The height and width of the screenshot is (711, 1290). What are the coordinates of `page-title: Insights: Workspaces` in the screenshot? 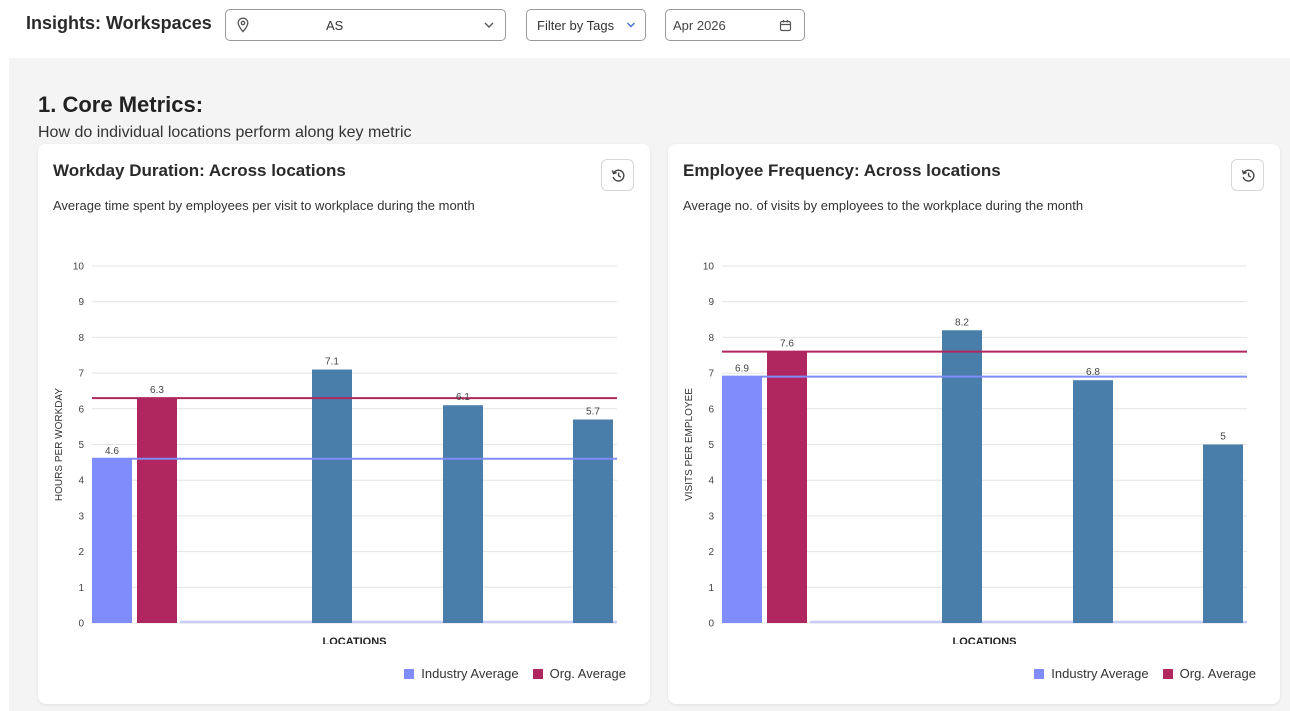 It's located at (119, 23).